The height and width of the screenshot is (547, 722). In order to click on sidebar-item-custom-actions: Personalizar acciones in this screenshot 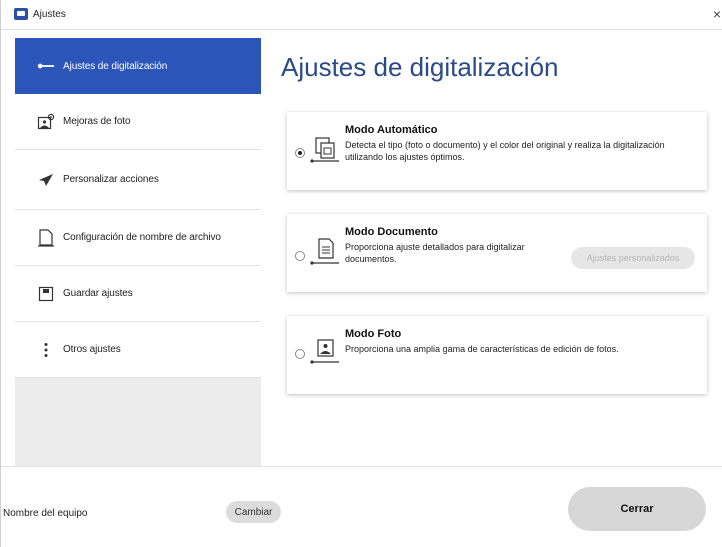, I will do `click(138, 180)`.